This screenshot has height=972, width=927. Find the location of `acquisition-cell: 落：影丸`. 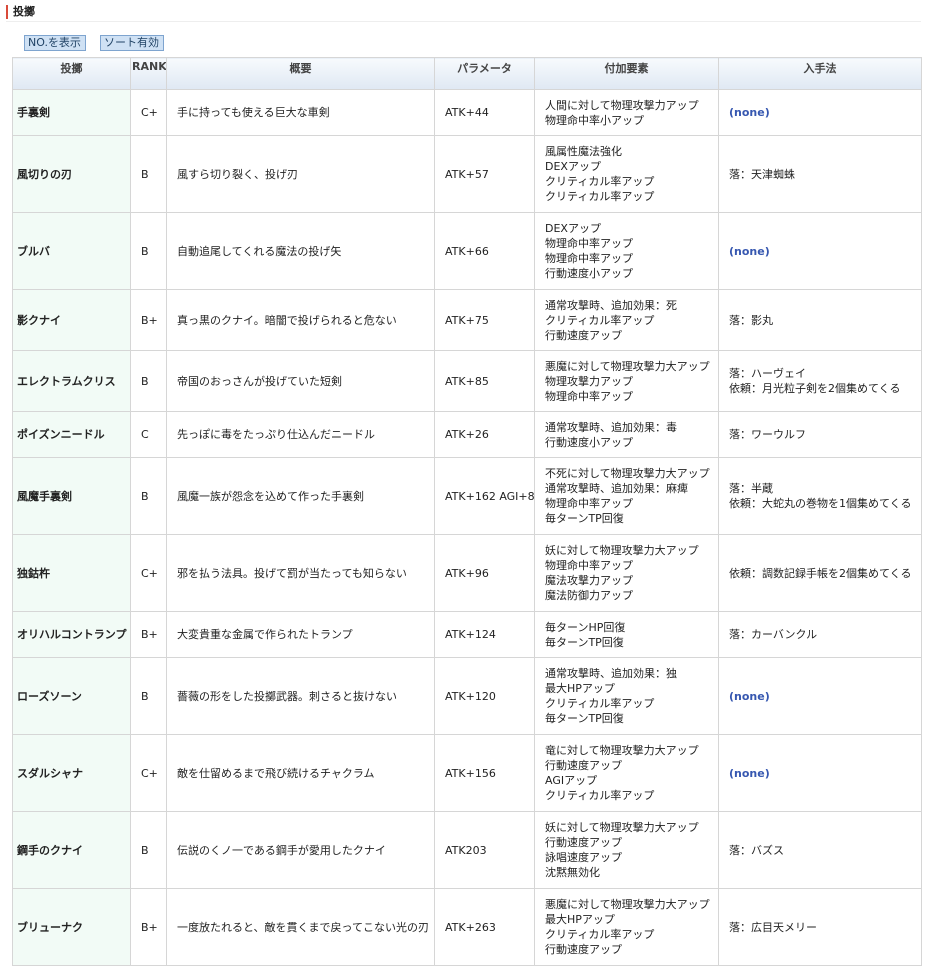

acquisition-cell: 落：影丸 is located at coordinates (820, 320).